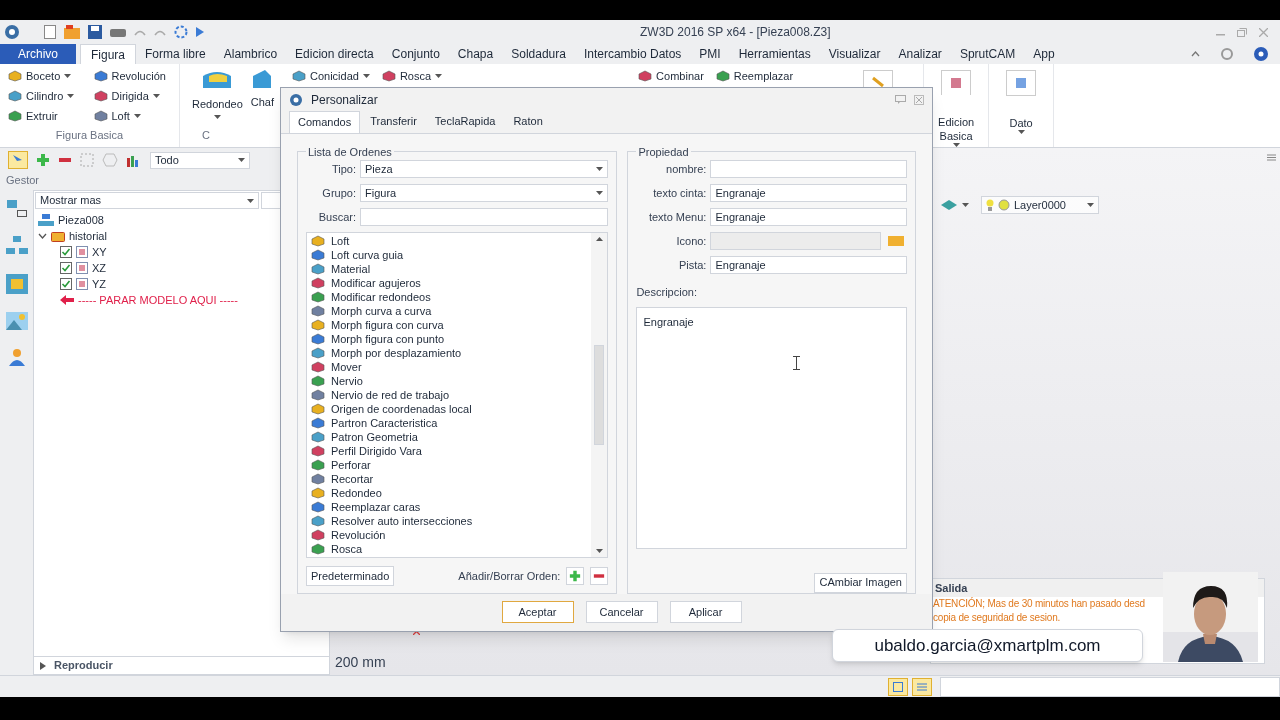  Describe the element at coordinates (537, 612) in the screenshot. I see `dialog-button: Aceptar` at that location.